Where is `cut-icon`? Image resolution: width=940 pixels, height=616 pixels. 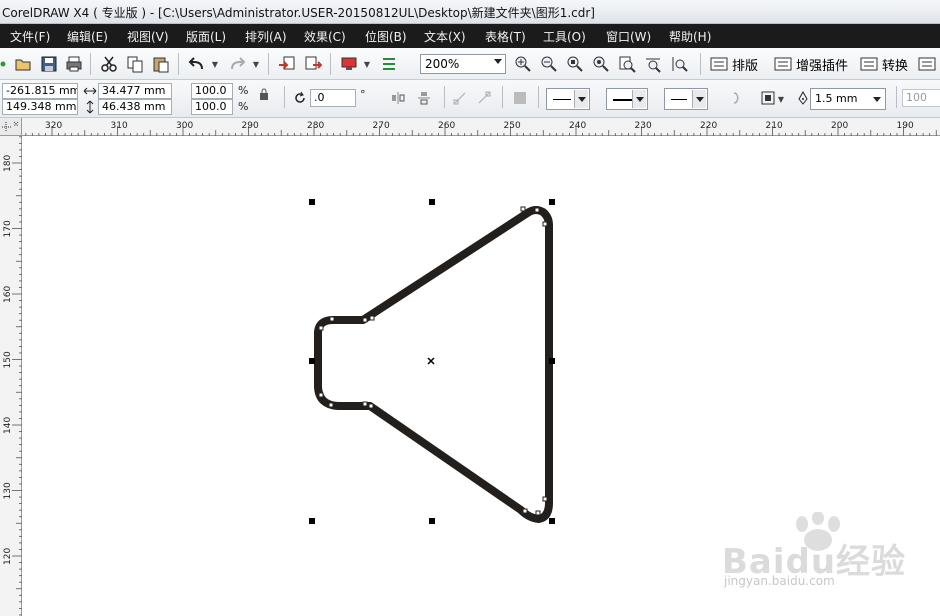 cut-icon is located at coordinates (109, 64).